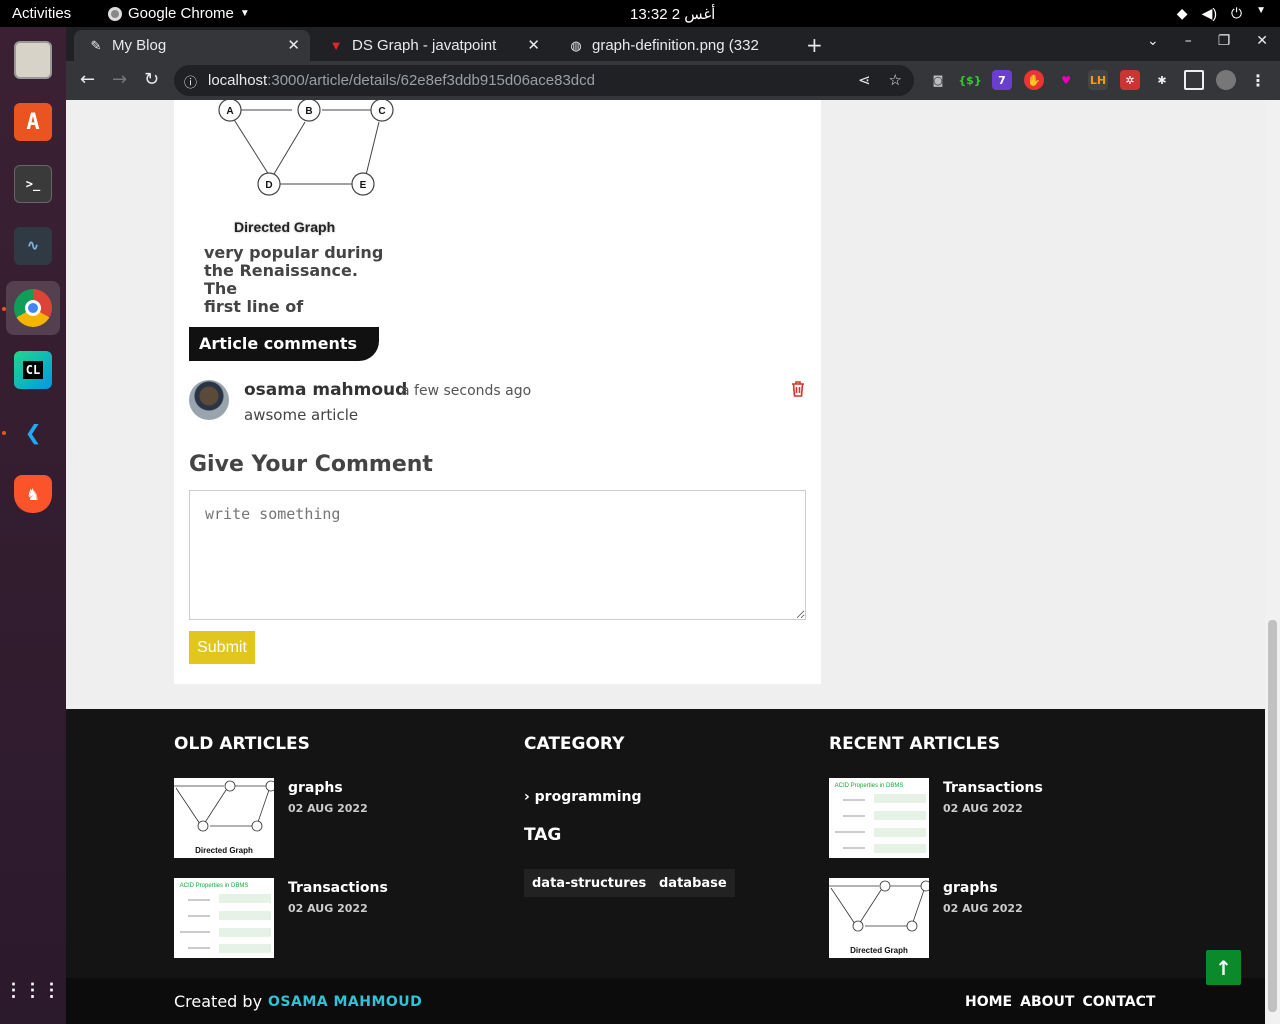  What do you see at coordinates (1258, 80) in the screenshot?
I see `menu-dots-icon: ⋮` at bounding box center [1258, 80].